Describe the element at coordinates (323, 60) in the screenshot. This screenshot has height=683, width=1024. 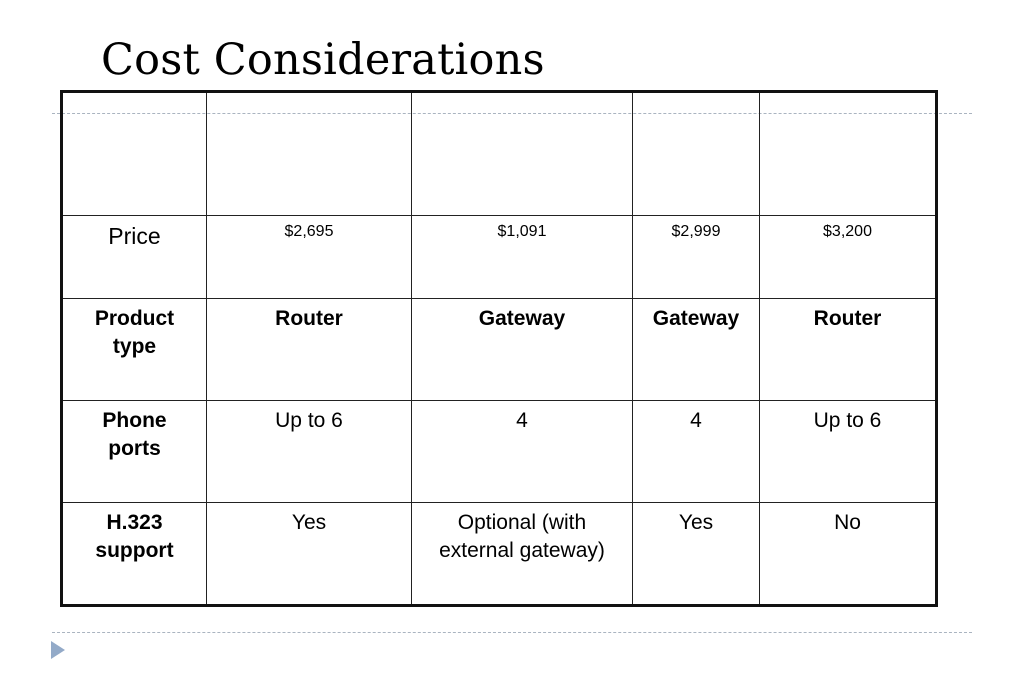
I see `slide-title: Cost Considerations` at that location.